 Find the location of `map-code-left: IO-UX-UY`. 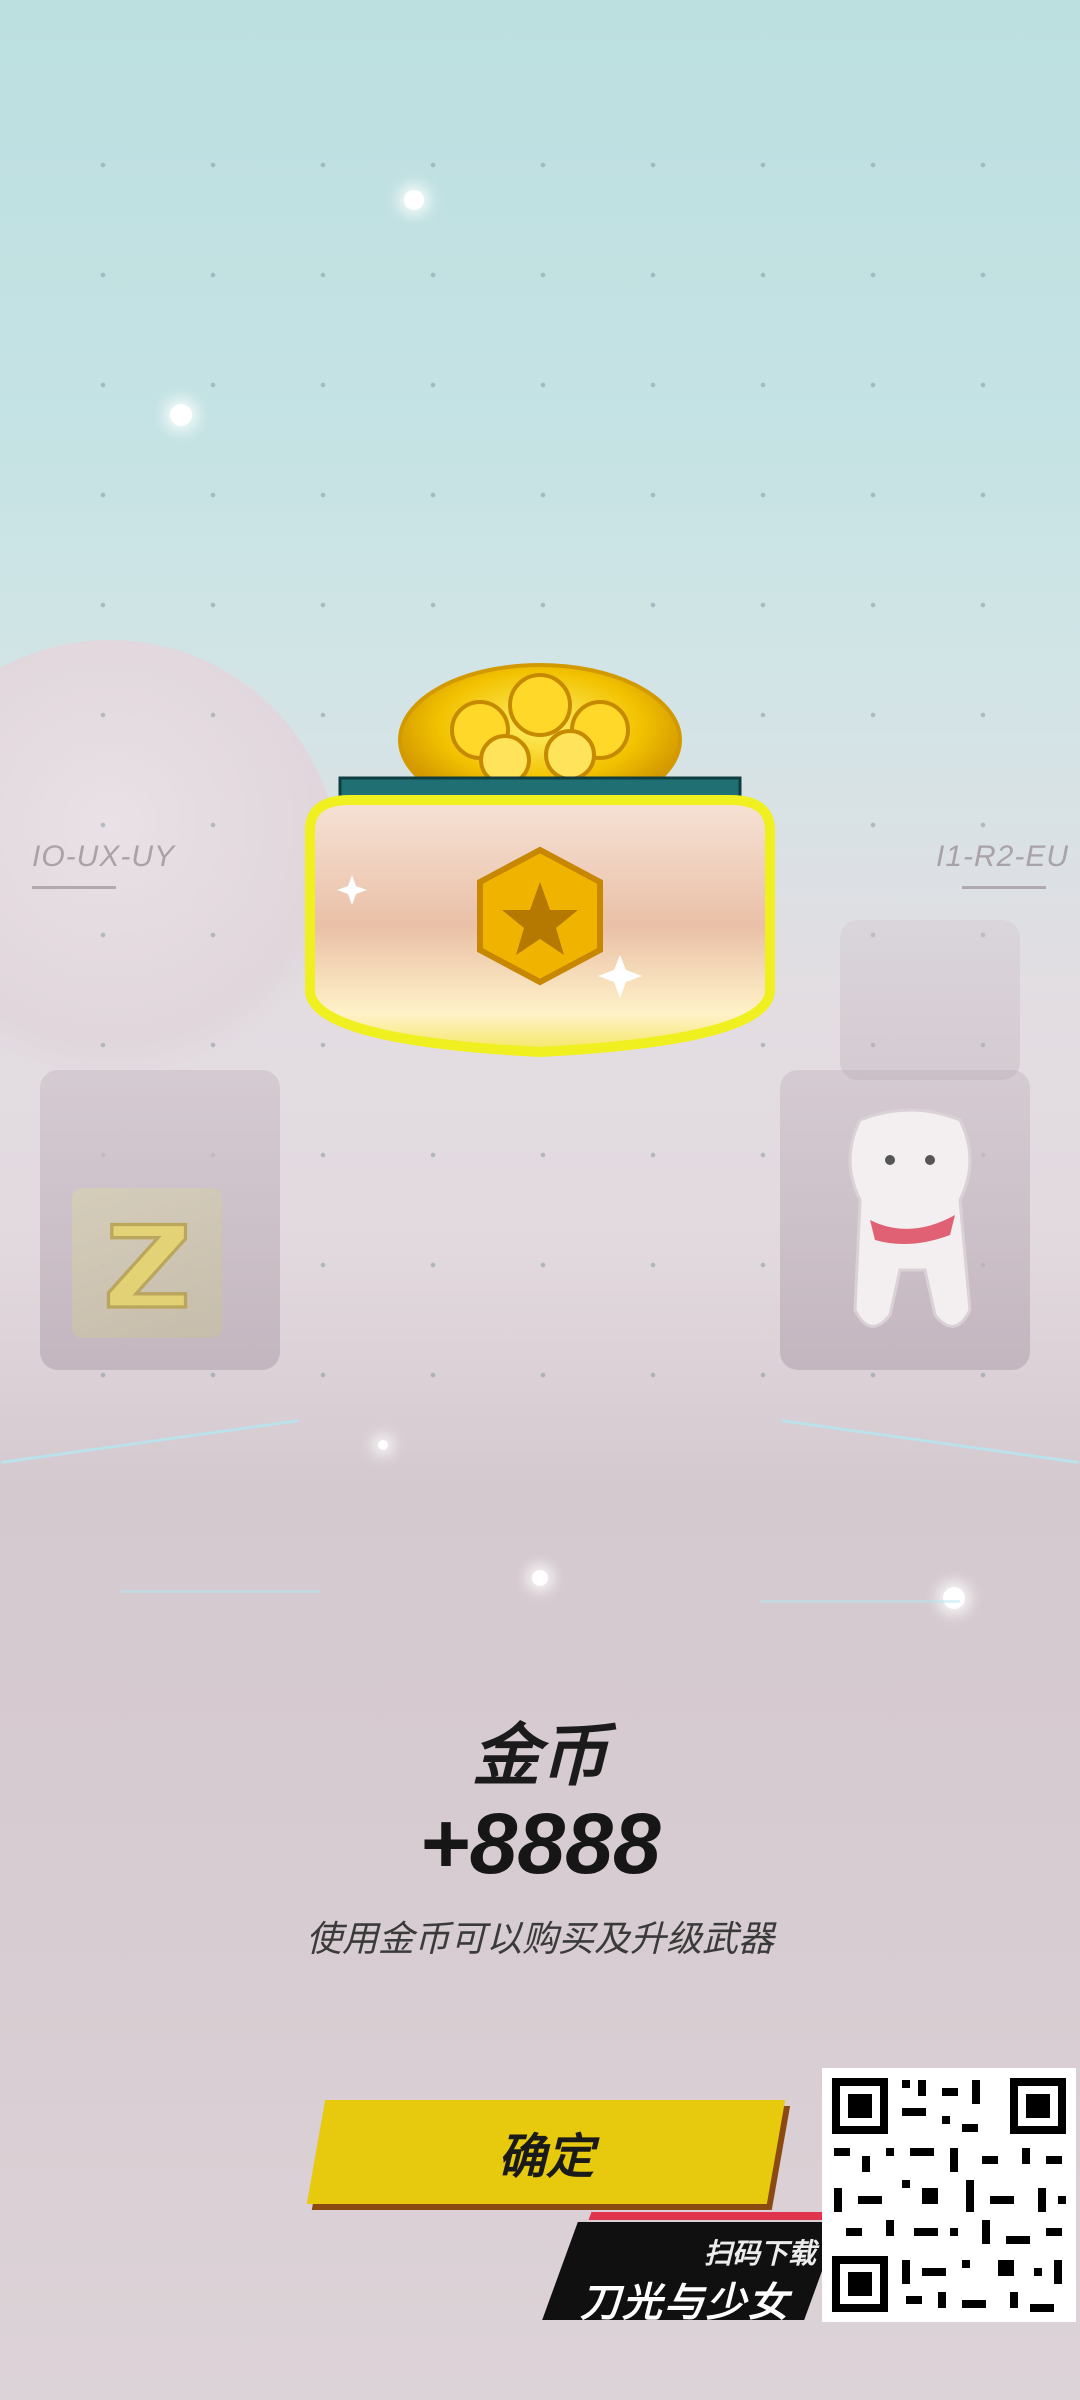

map-code-left: IO-UX-UY is located at coordinates (103, 856).